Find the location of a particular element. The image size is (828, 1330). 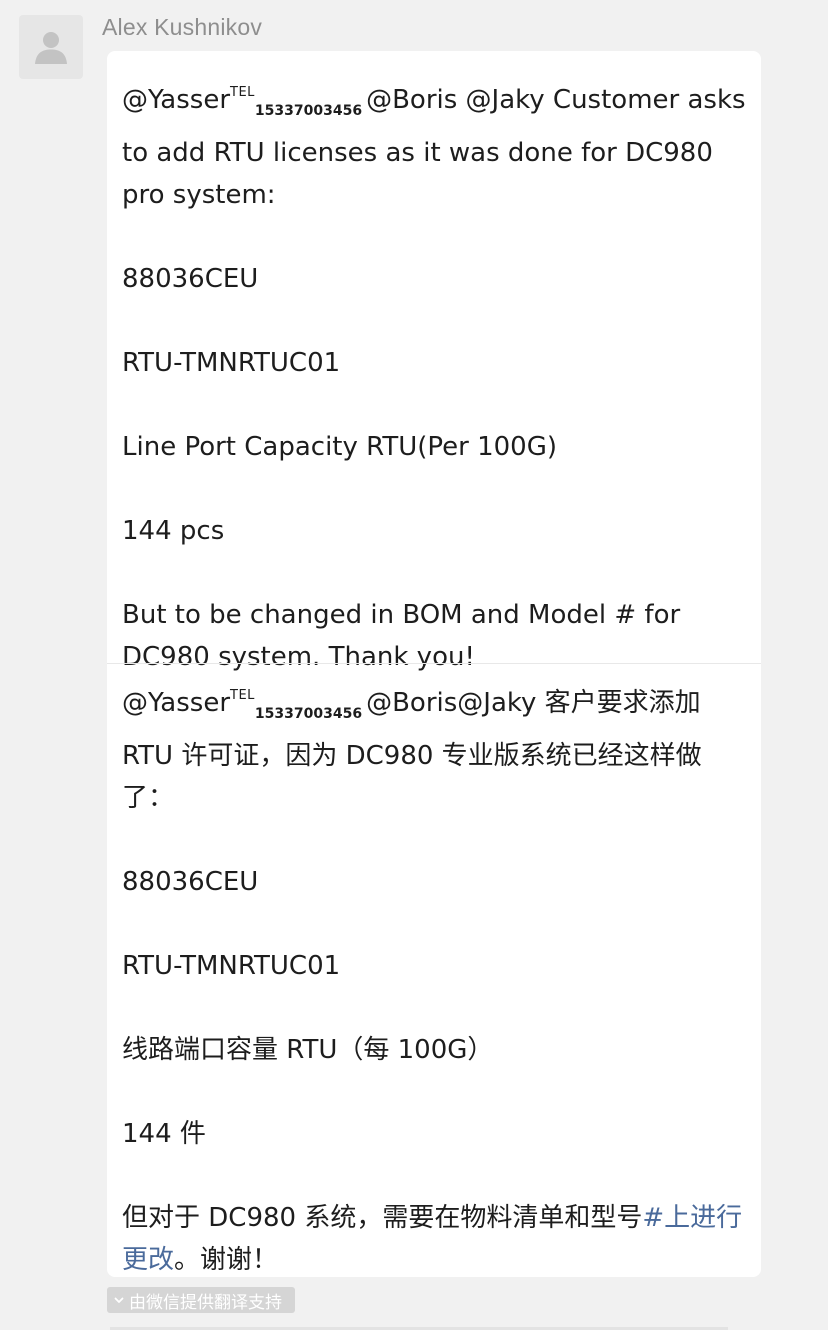

translation-divider is located at coordinates (434, 663).